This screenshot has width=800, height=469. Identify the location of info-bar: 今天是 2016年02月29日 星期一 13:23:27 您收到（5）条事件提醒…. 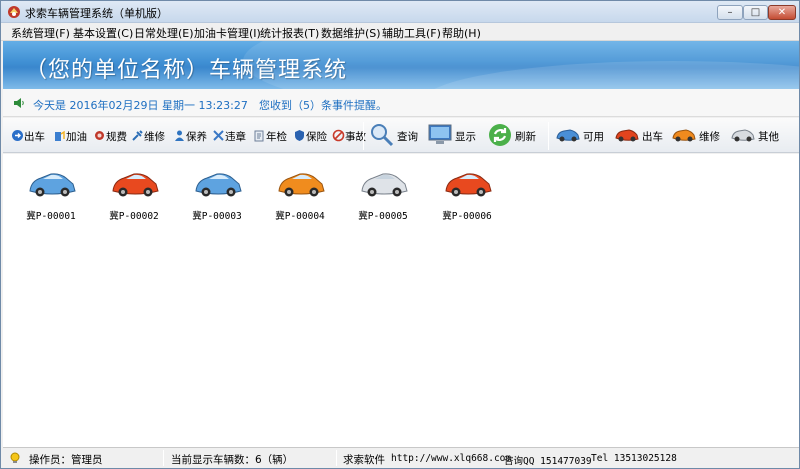
(401, 103).